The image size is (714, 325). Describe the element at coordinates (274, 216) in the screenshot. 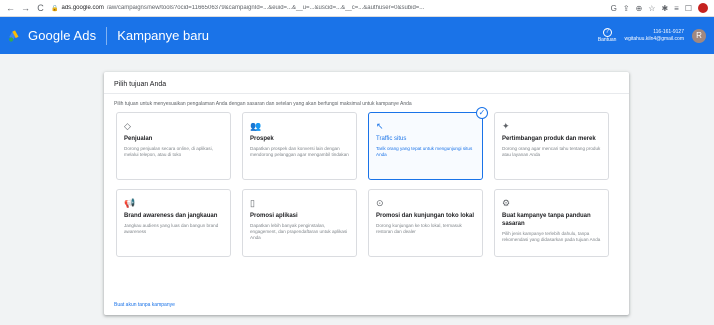

I see `goal-card-title: Promosi aplikasi` at that location.